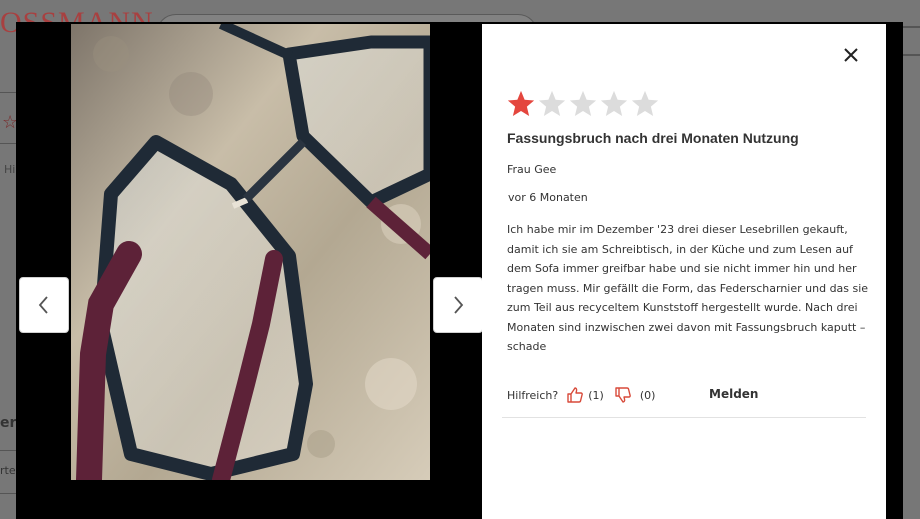 The image size is (920, 519). I want to click on next-image-button, so click(458, 305).